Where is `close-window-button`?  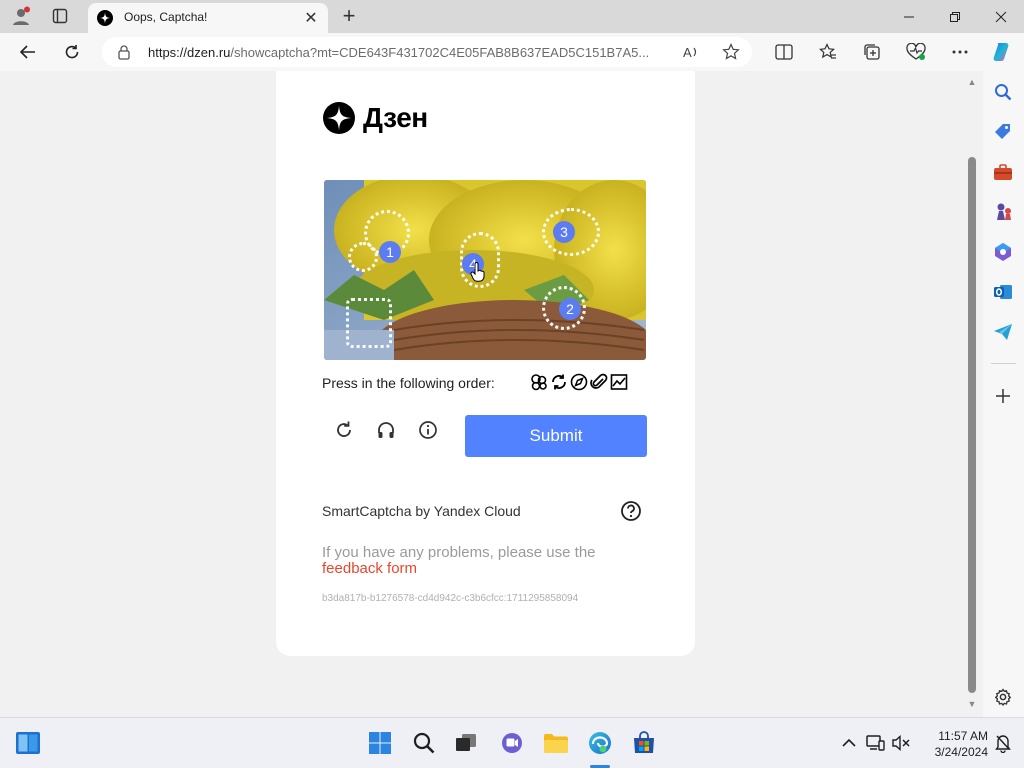 close-window-button is located at coordinates (1001, 16).